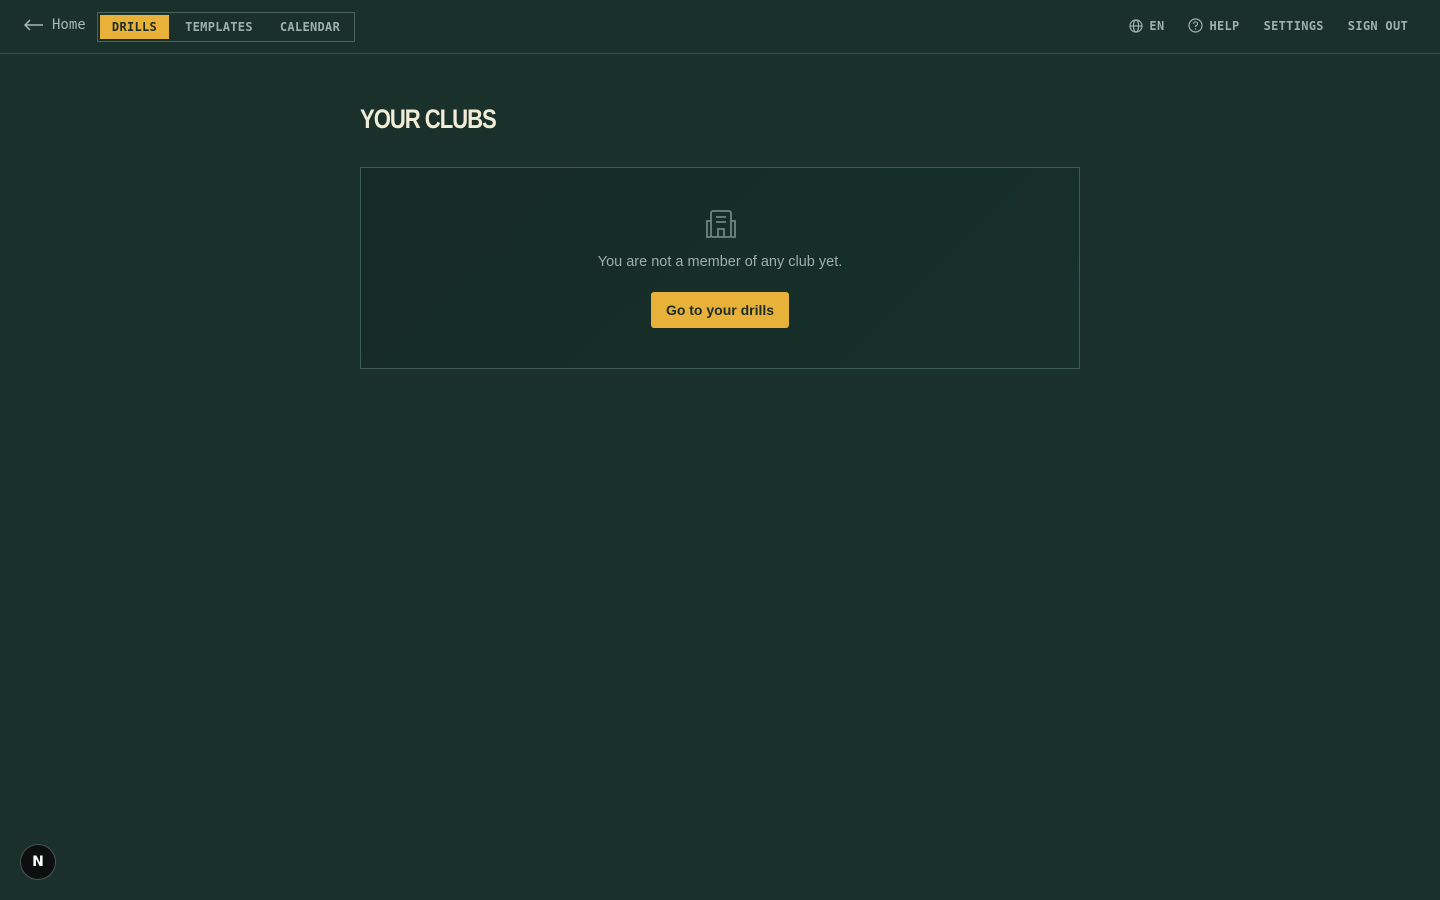 The height and width of the screenshot is (900, 1440). Describe the element at coordinates (1136, 25) in the screenshot. I see `globe-icon` at that location.